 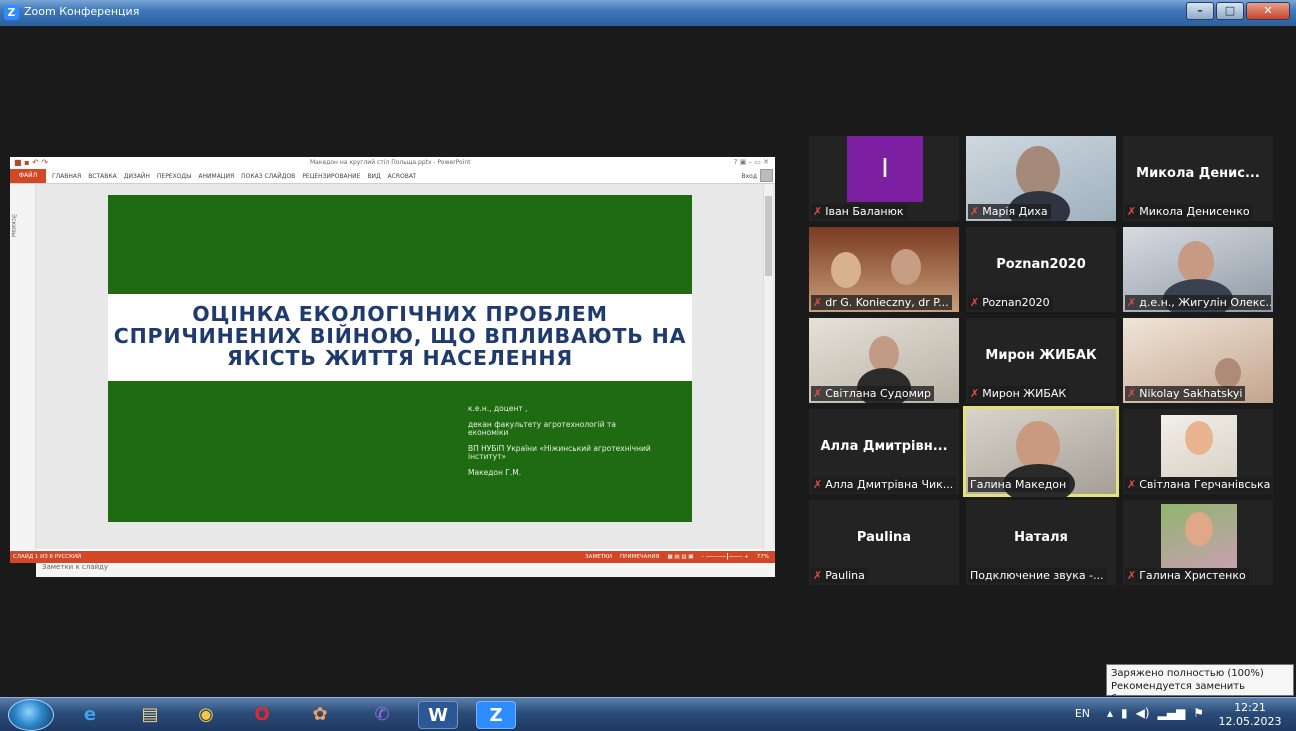 I want to click on file-explorer-icon: ▤, so click(x=150, y=715).